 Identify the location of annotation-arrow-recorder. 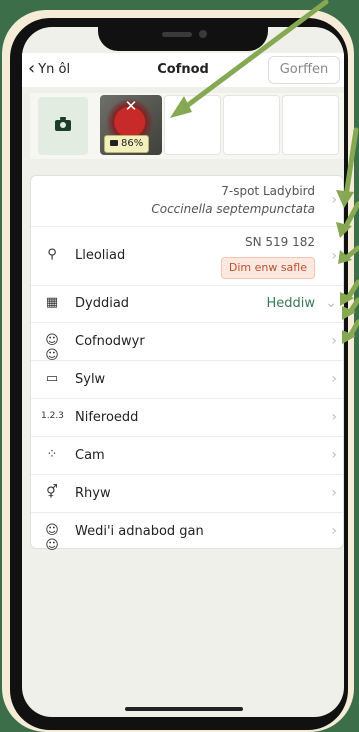
(353, 329).